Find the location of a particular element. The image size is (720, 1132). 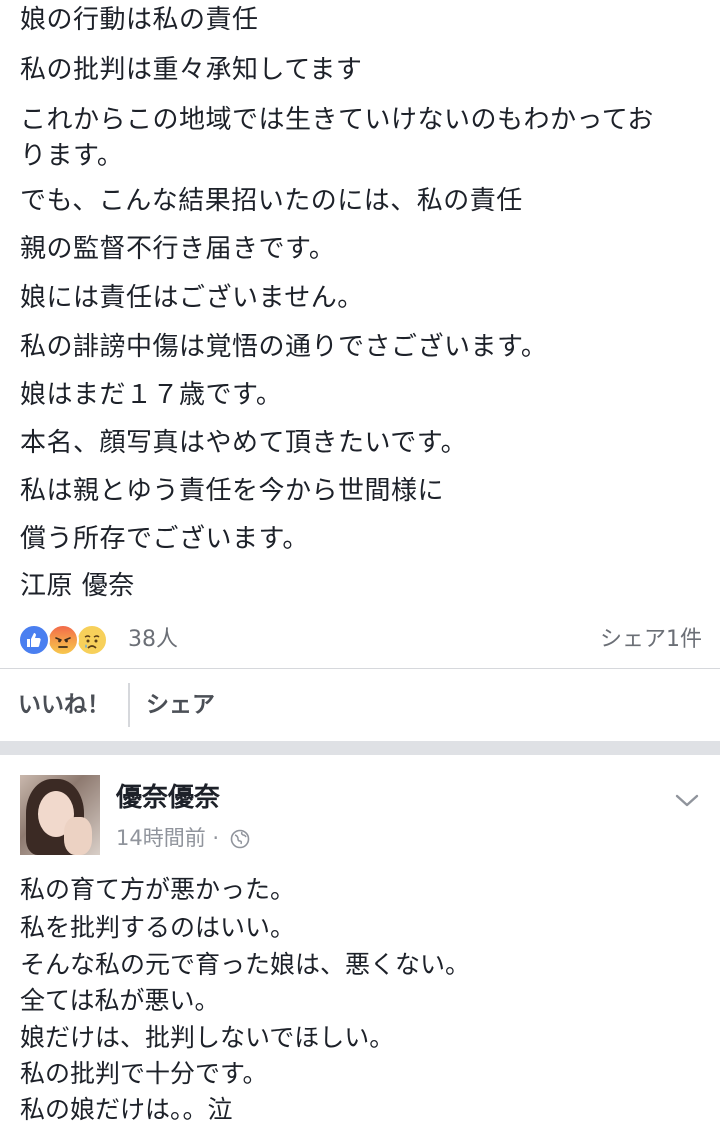

post-2-text-line: 私の育て方が悪かった。 is located at coordinates (158, 889).